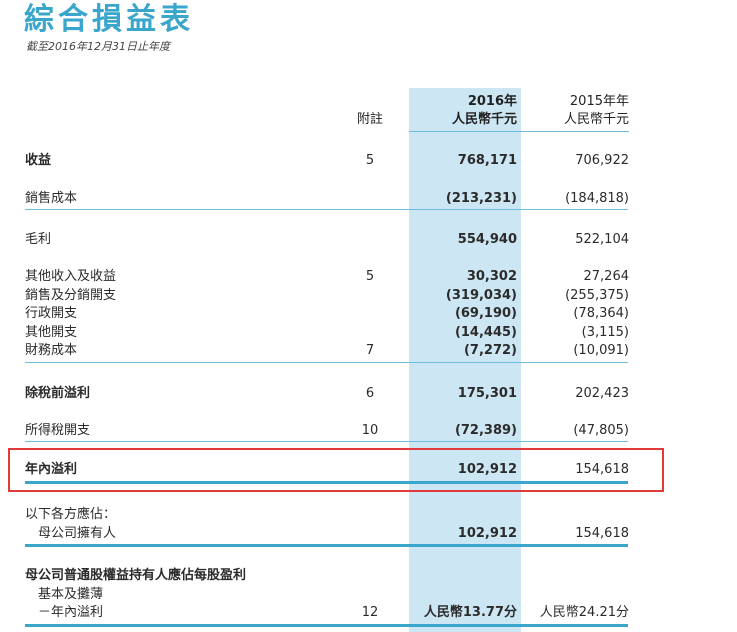 The width and height of the screenshot is (737, 632). I want to click on row-label: 其他開支, so click(51, 332).